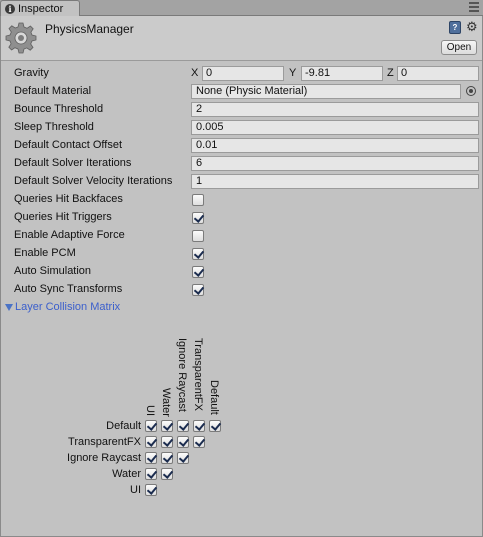  I want to click on matrix-column-label: Ignore Raycast, so click(182, 375).